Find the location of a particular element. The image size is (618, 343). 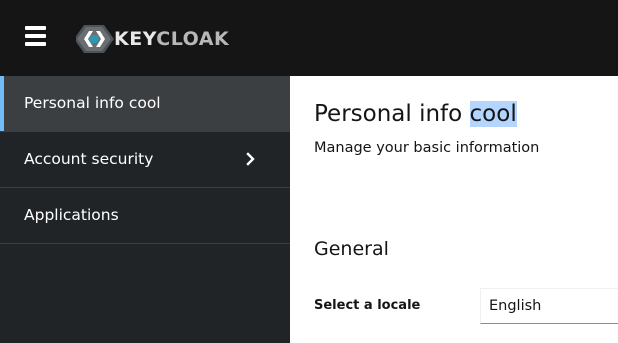

logo-text: KEYCLOAK is located at coordinates (172, 39).